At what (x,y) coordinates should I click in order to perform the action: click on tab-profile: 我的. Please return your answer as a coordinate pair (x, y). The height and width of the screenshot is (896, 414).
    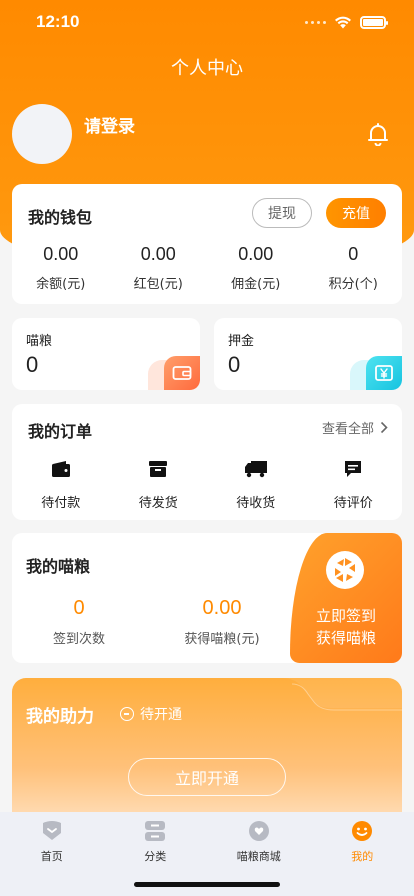
    Looking at the image, I should click on (362, 854).